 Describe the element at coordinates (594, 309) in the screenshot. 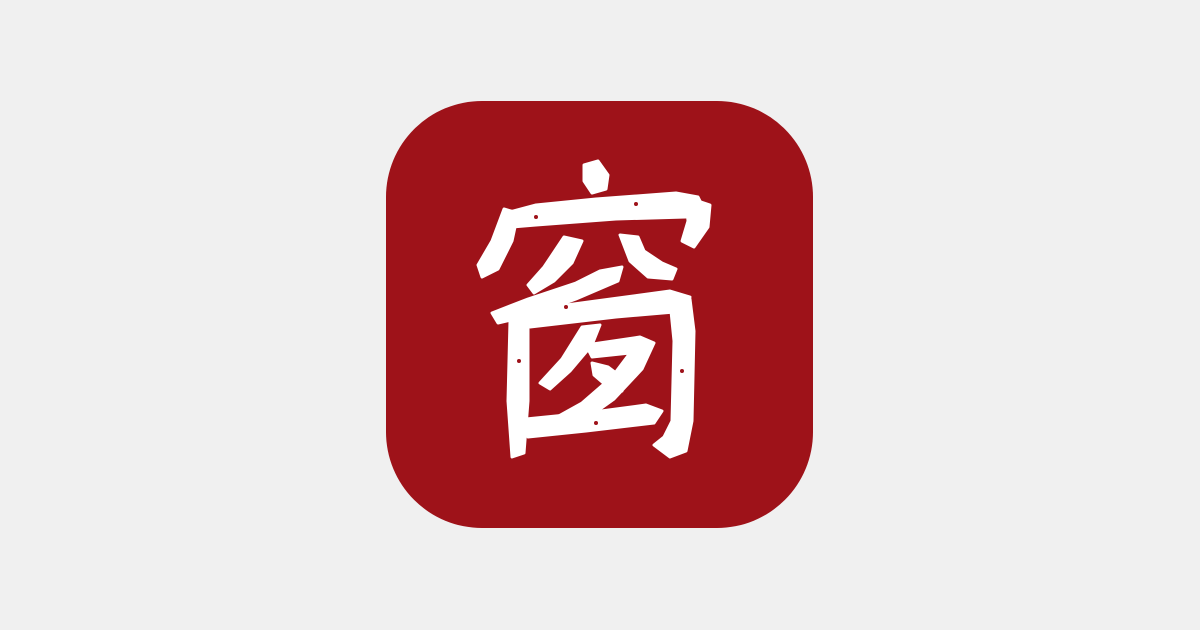

I see `app-logo-glyph` at that location.